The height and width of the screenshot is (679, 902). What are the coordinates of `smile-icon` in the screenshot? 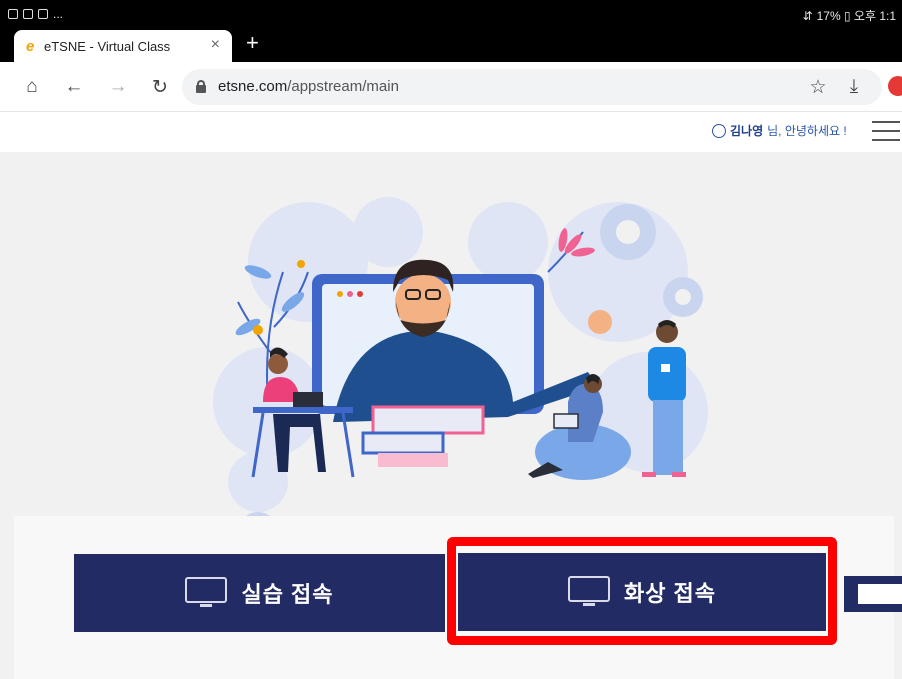 It's located at (719, 130).